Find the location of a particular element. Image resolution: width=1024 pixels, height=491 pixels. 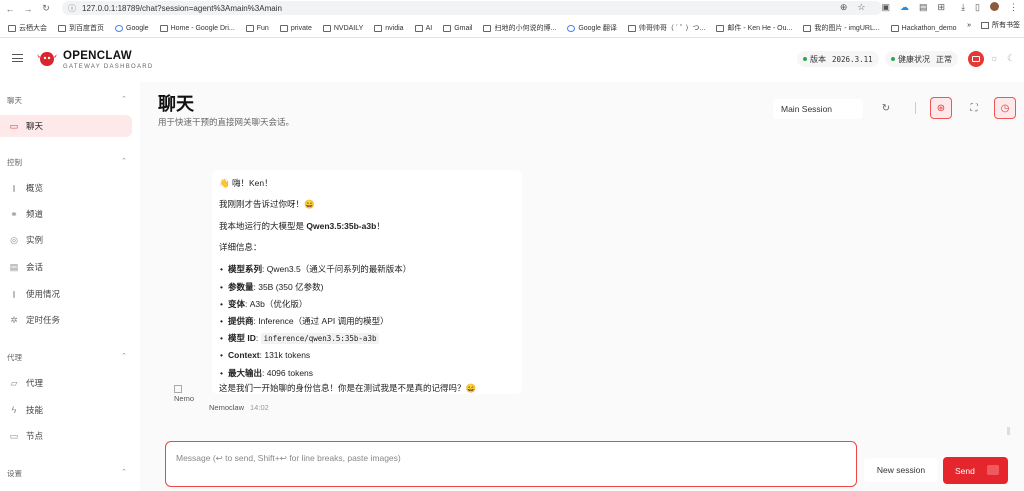

bookmark-item: 到百度首页 is located at coordinates (81, 28).